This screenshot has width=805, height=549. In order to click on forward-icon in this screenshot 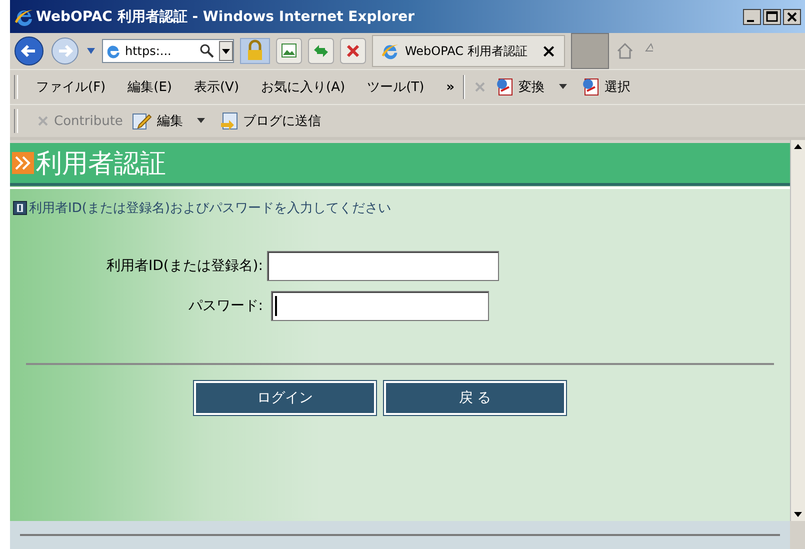, I will do `click(65, 51)`.